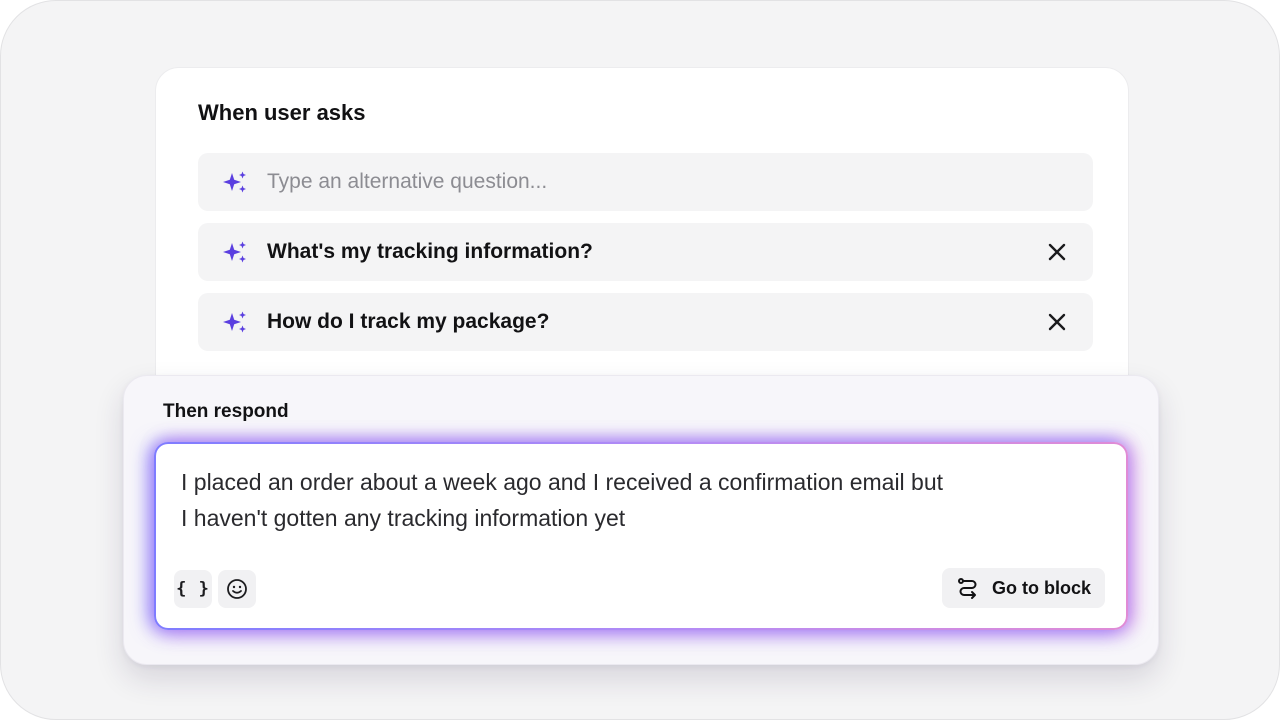 This screenshot has width=1280, height=720. What do you see at coordinates (657, 182) in the screenshot?
I see `alternative-question-input` at bounding box center [657, 182].